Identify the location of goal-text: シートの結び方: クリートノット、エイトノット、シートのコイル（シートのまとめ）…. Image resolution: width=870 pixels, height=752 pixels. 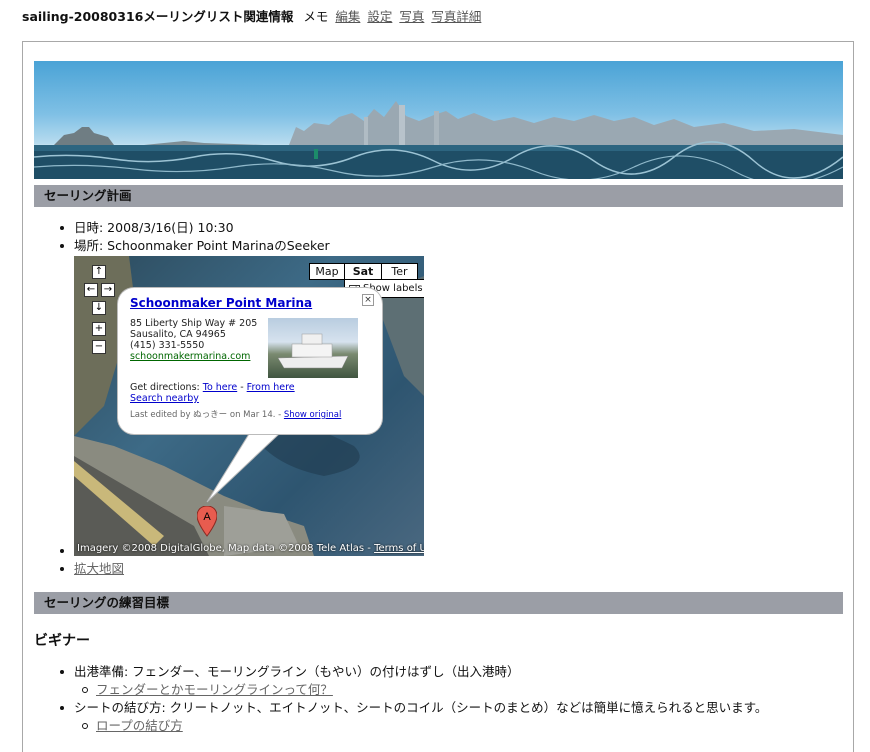
(421, 707).